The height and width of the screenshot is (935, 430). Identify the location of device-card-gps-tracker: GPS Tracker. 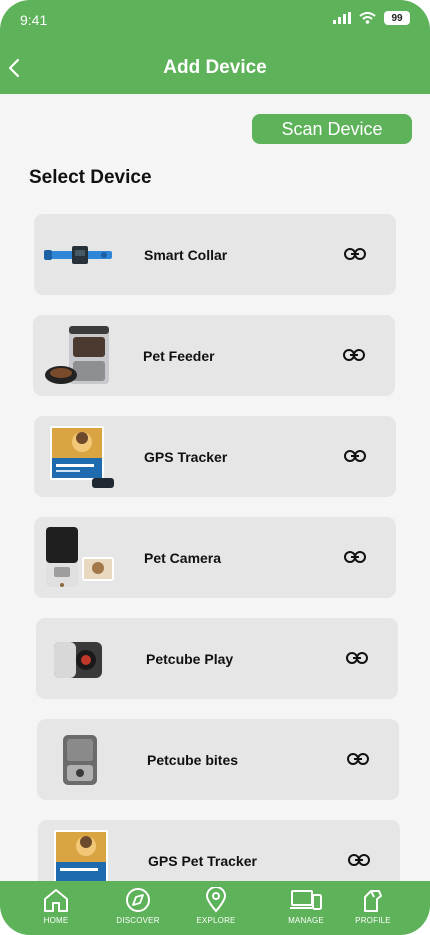
(215, 456).